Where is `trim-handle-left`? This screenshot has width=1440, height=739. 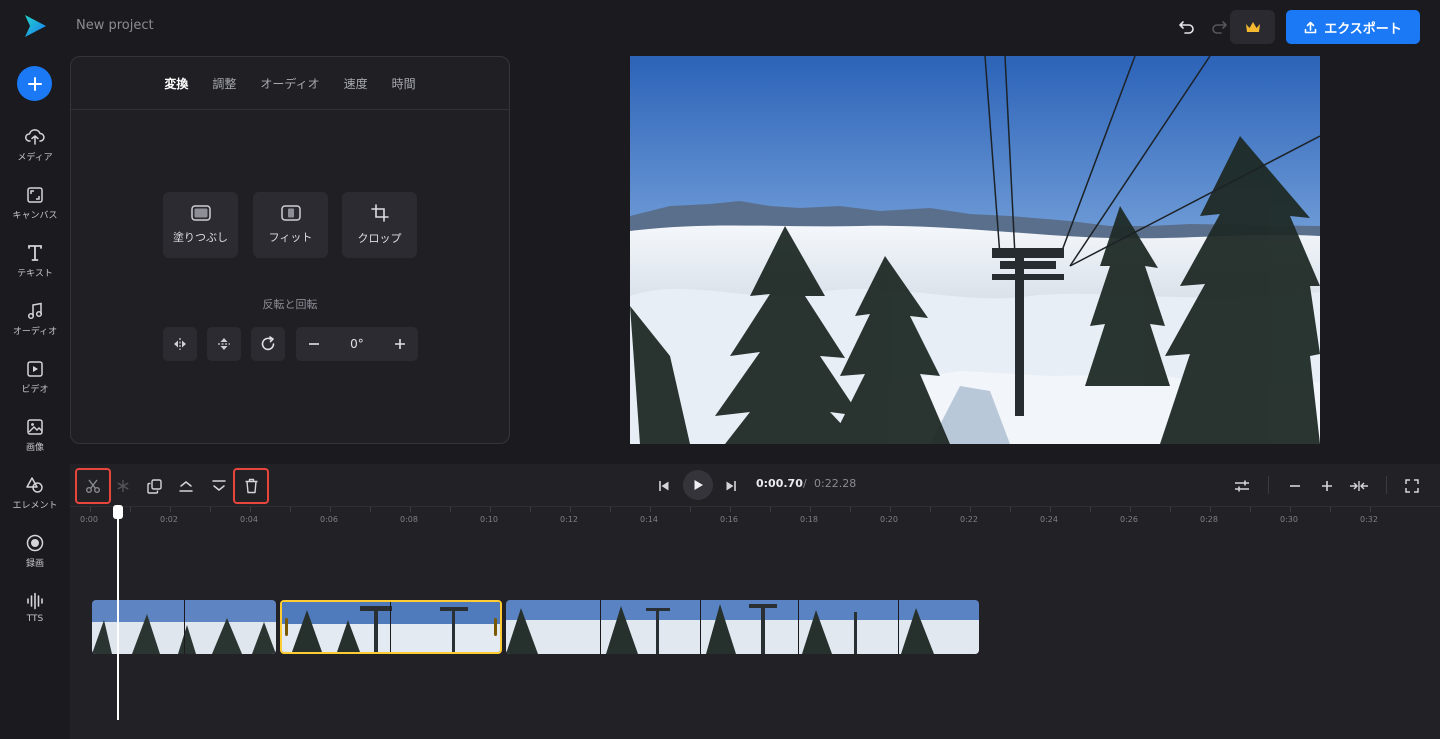
trim-handle-left is located at coordinates (286, 627).